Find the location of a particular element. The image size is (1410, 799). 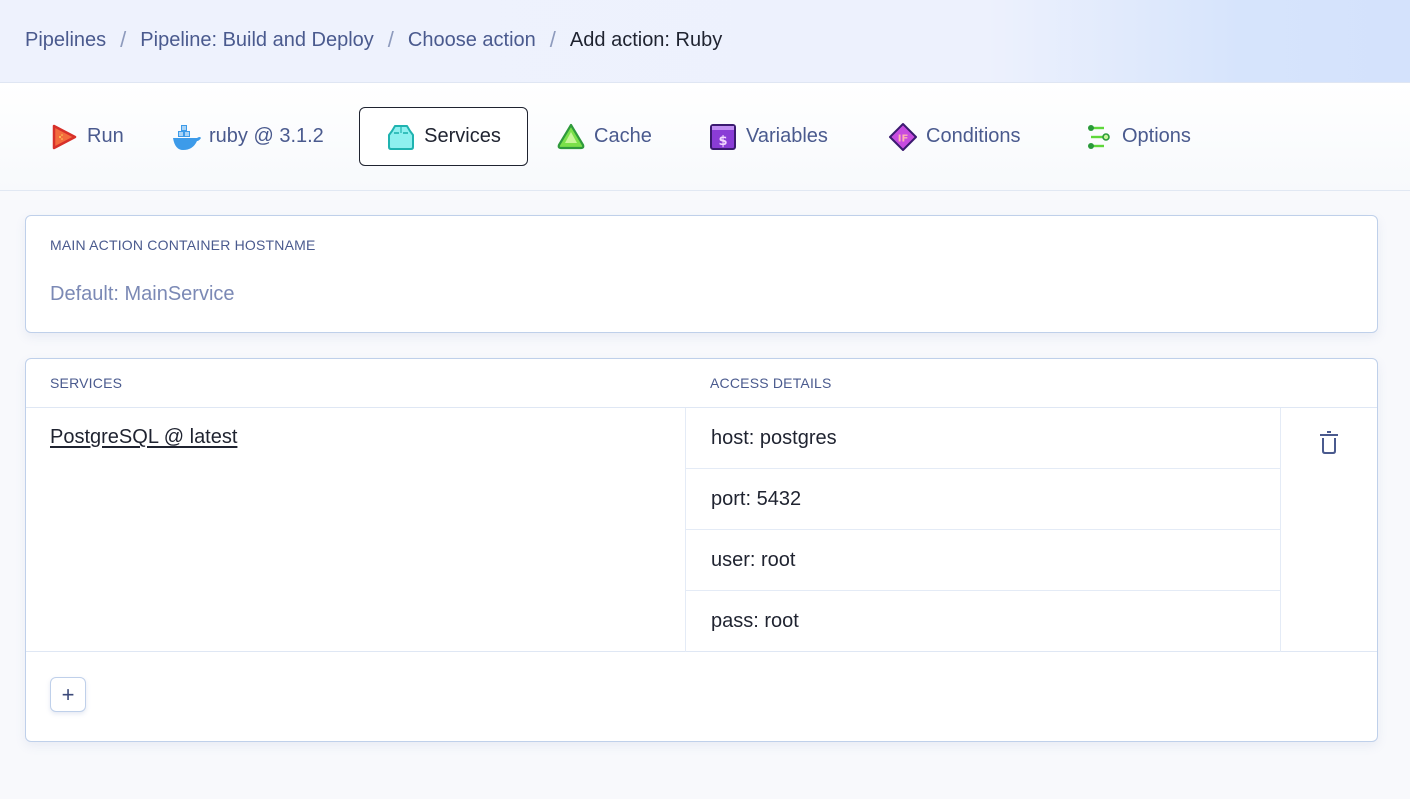

access-details-column-header: ACCESS DETAILS is located at coordinates (771, 383).